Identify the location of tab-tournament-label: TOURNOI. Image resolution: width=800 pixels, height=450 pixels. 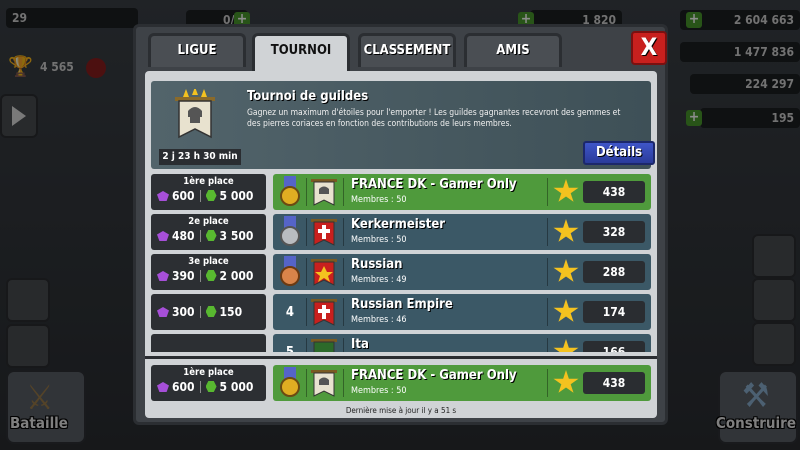
(301, 50).